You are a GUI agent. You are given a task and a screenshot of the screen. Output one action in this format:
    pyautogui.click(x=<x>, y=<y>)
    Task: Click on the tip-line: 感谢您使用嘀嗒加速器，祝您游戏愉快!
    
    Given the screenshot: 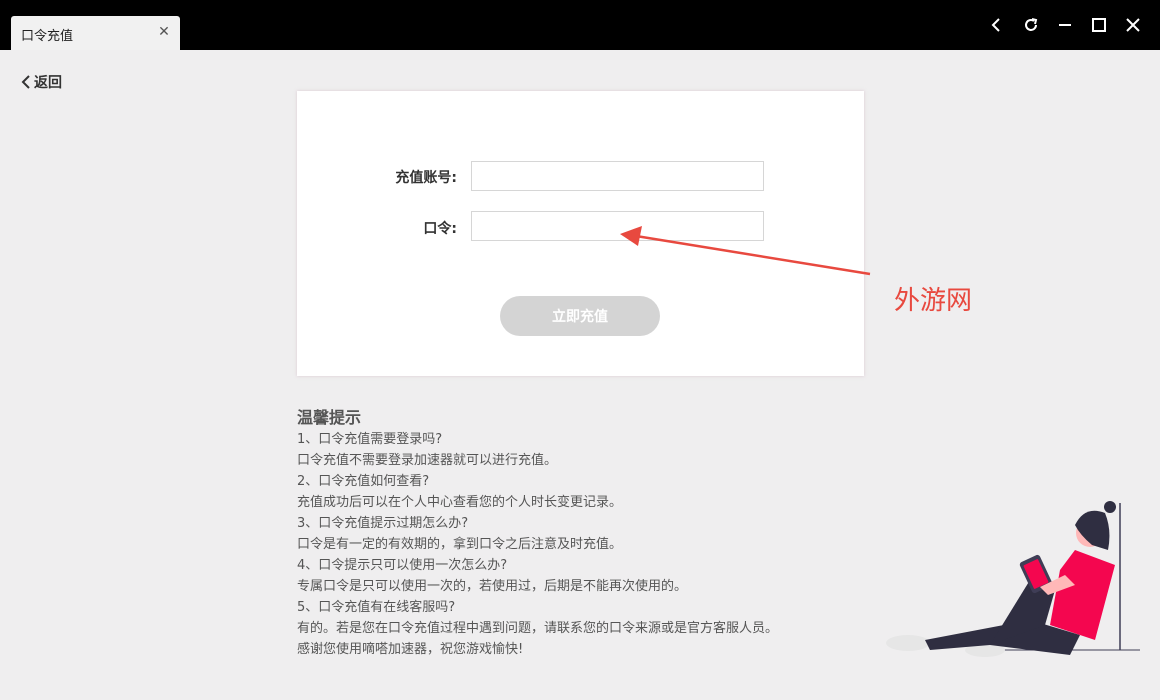 What is the action you would take?
    pyautogui.click(x=410, y=649)
    